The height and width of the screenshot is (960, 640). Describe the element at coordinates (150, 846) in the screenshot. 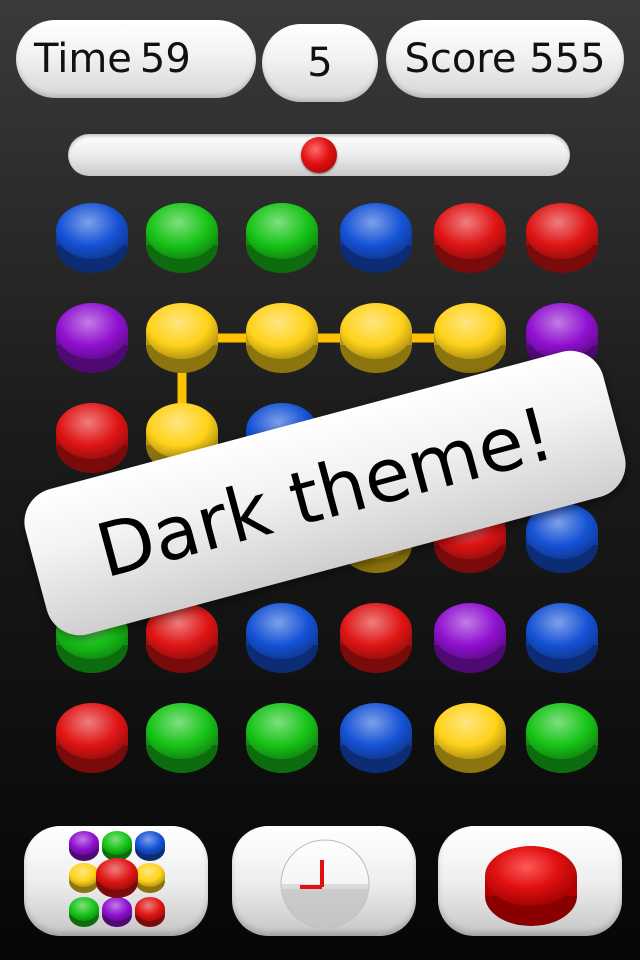

I see `mini-dot-blue` at that location.